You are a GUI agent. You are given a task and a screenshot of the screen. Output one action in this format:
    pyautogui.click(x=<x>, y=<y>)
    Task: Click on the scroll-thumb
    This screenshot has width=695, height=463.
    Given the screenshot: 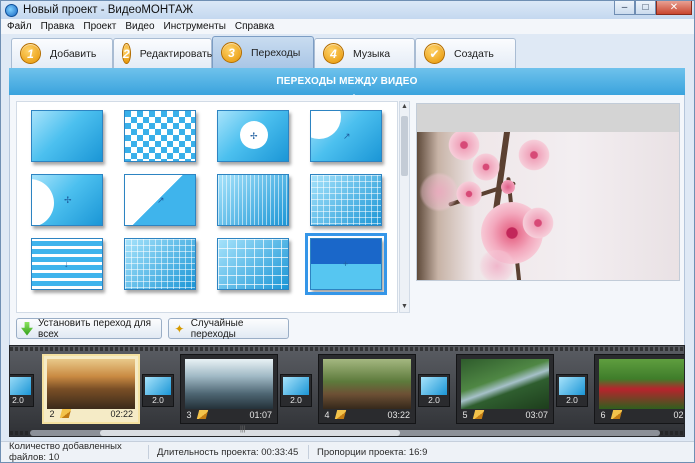 What is the action you would take?
    pyautogui.click(x=404, y=146)
    